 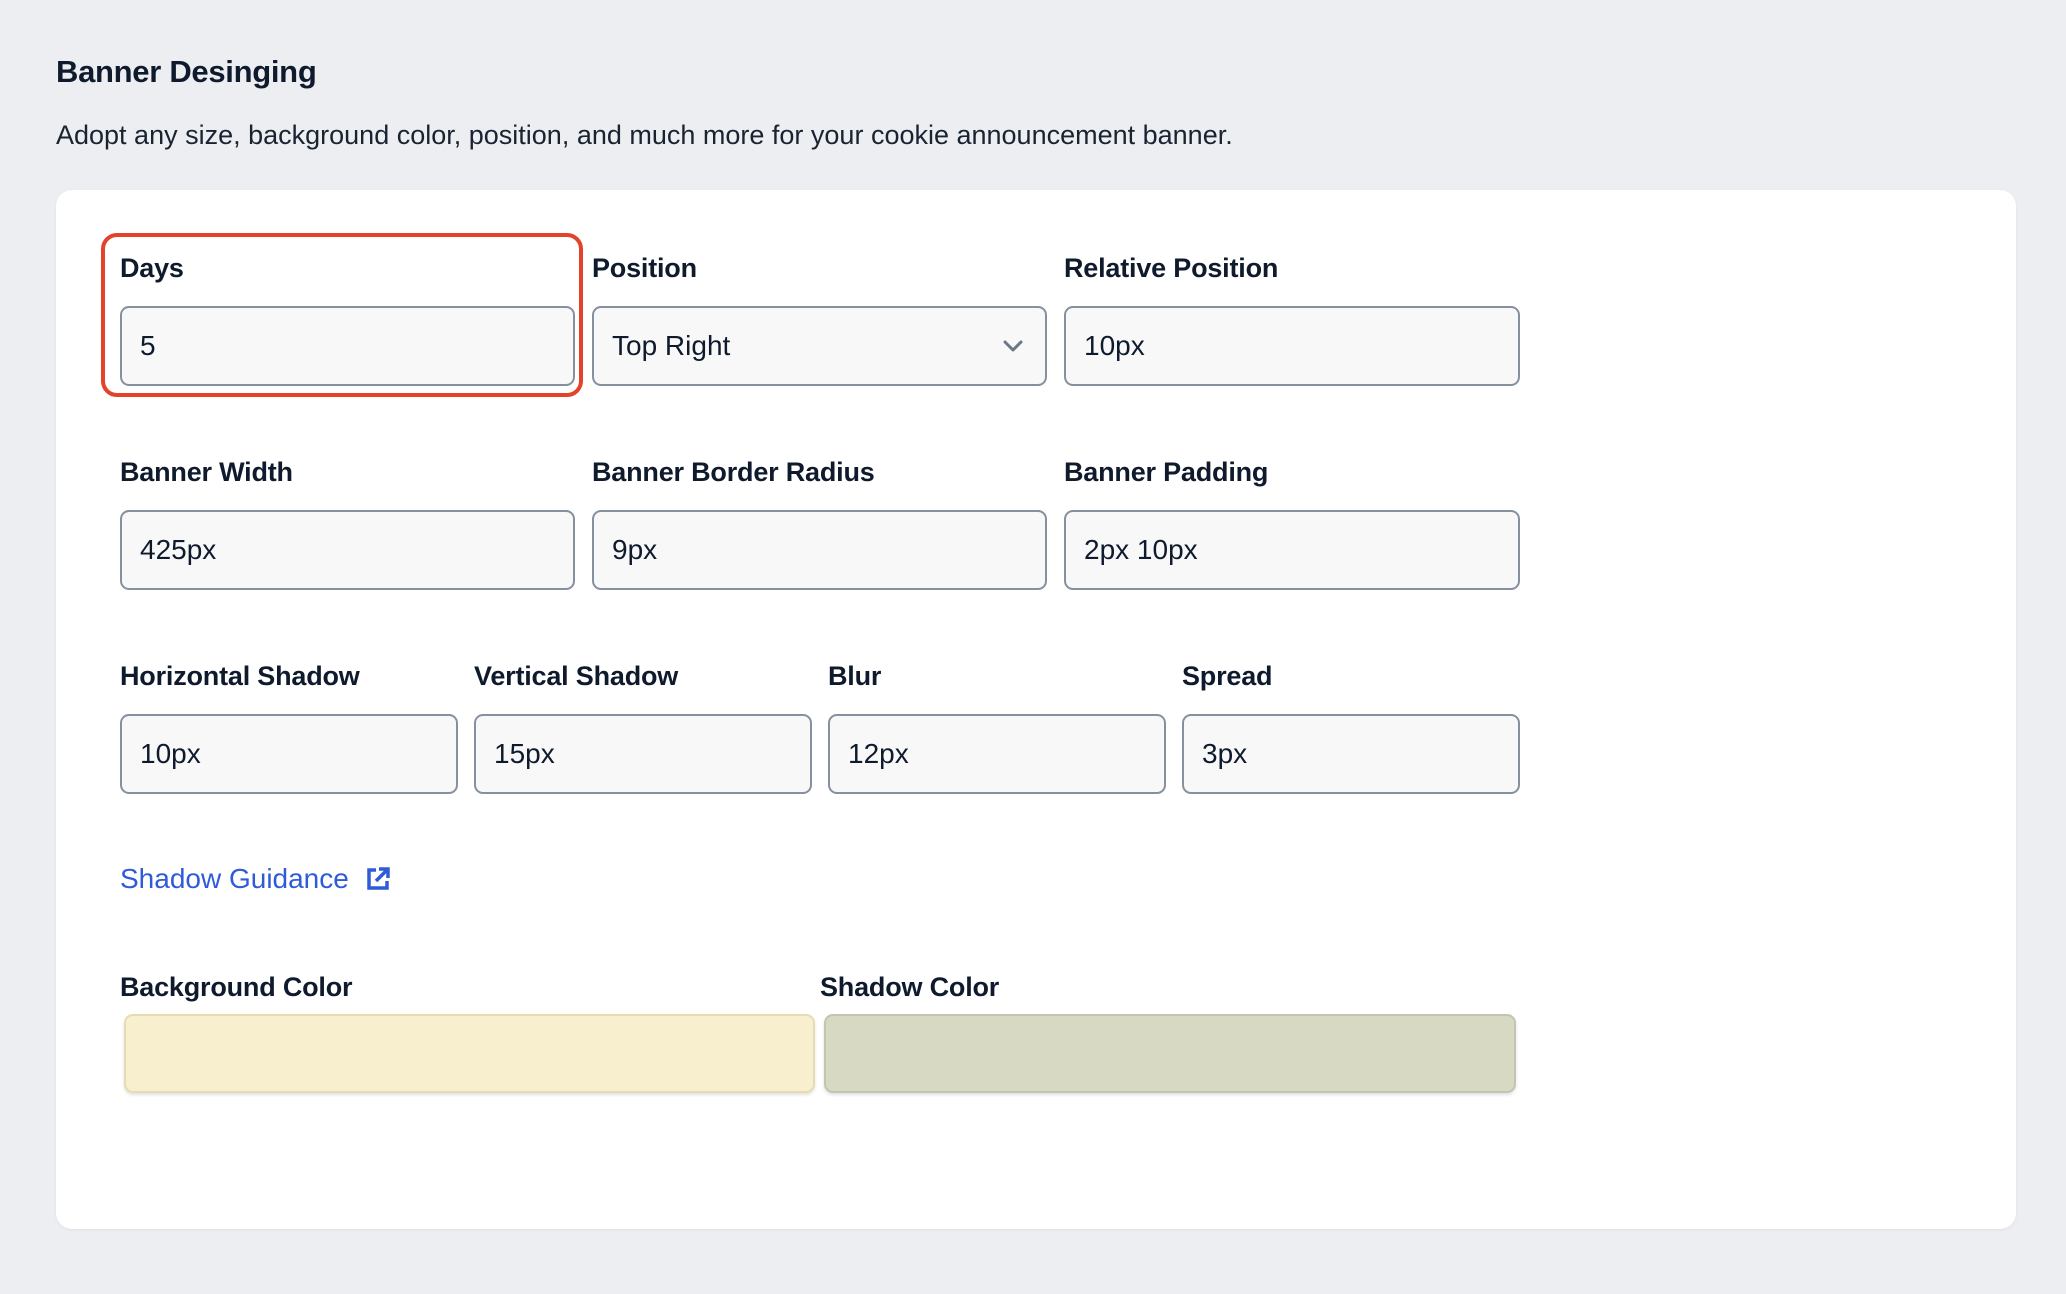 I want to click on shadow-guidance-link: Shadow Guidance, so click(x=255, y=879).